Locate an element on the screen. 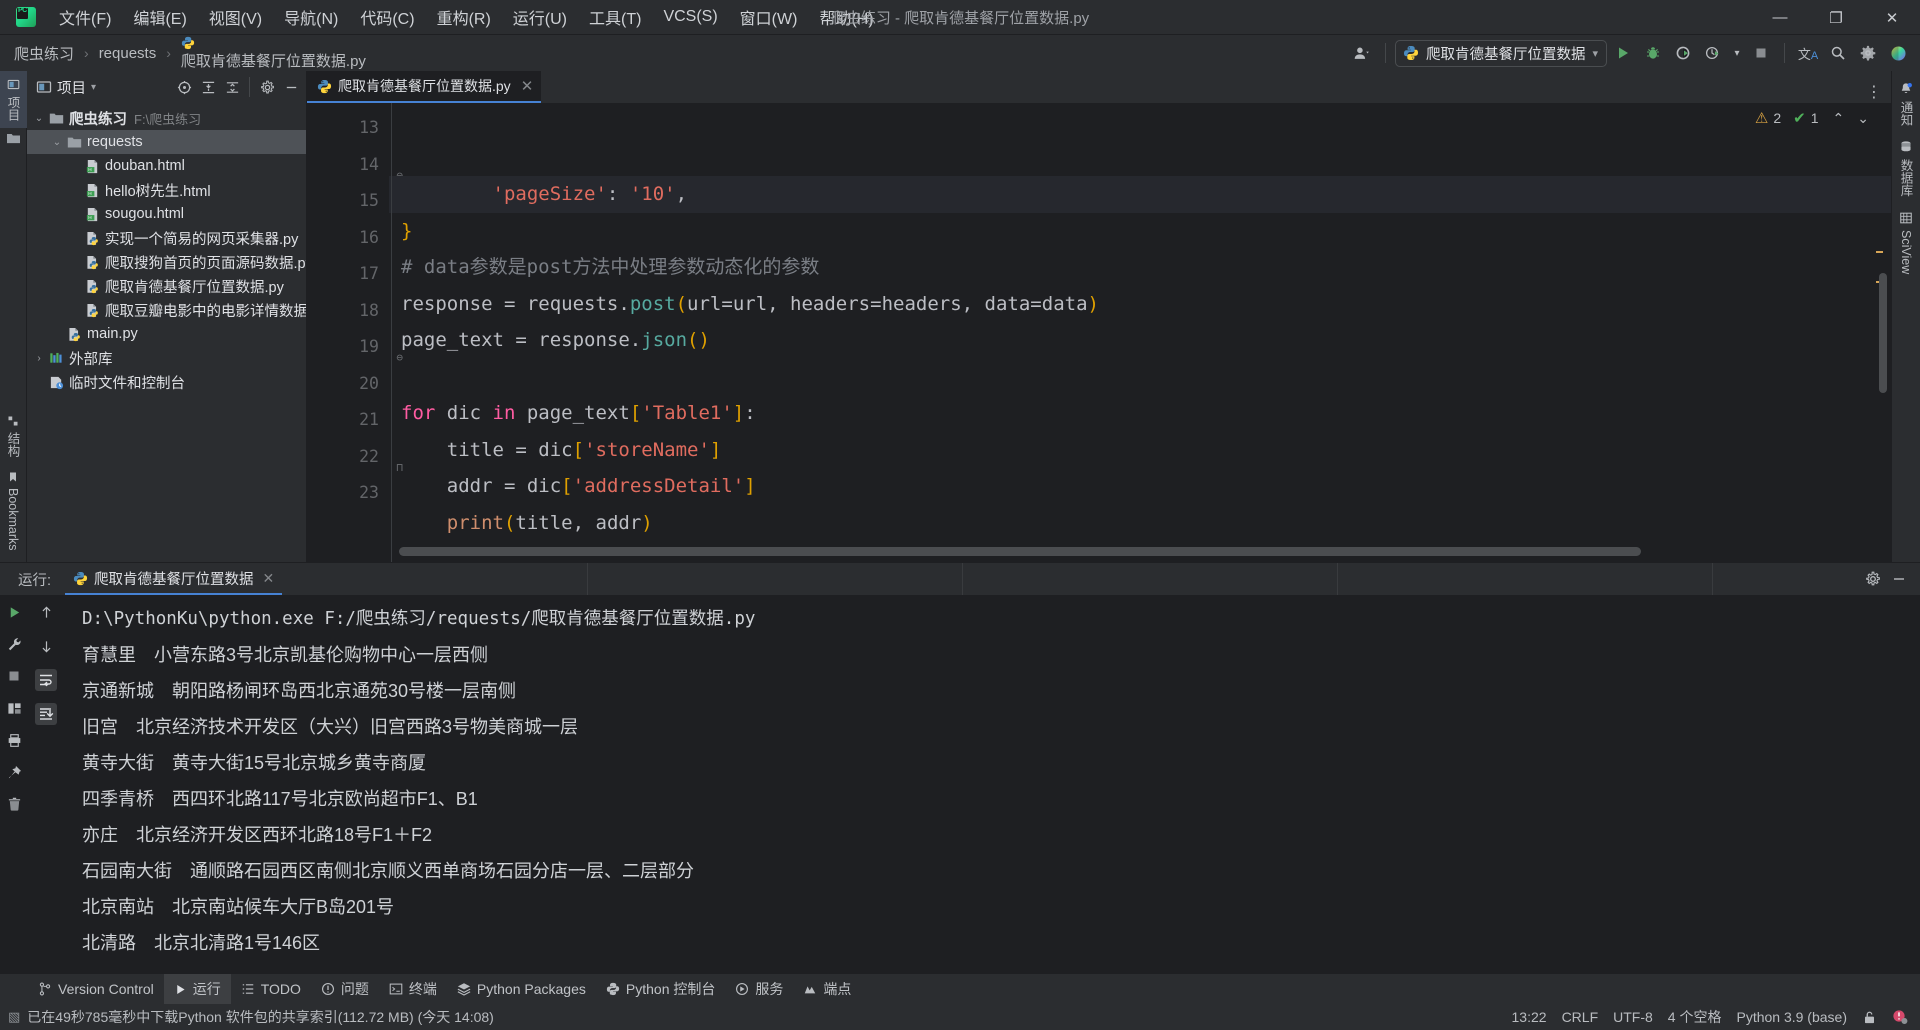 This screenshot has height=1030, width=1920. ide-assistant-icon is located at coordinates (1898, 53).